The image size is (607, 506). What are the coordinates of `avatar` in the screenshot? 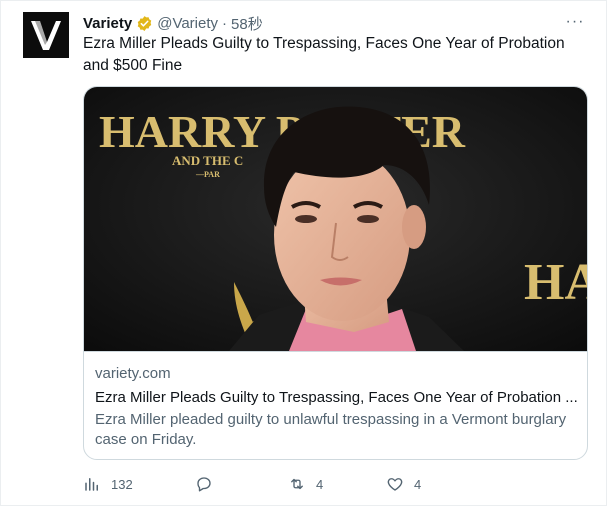 It's located at (46, 35).